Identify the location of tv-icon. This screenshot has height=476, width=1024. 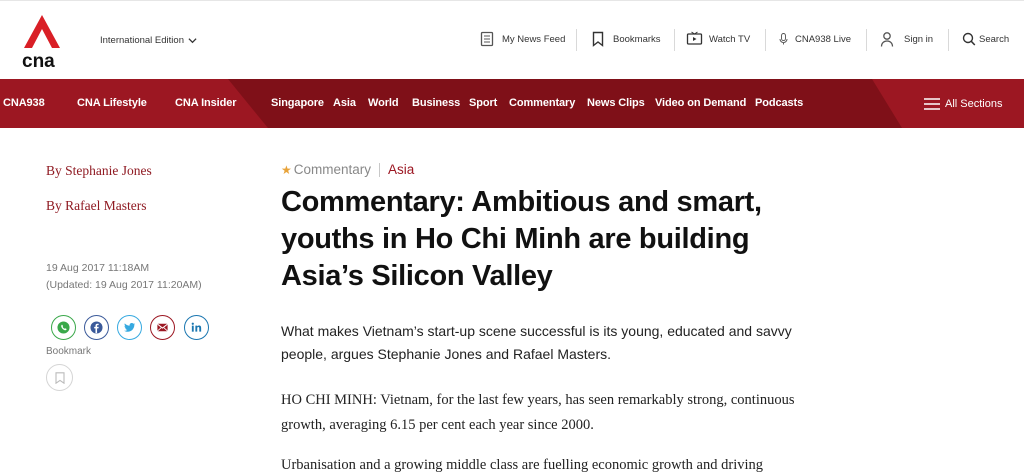
(694, 38).